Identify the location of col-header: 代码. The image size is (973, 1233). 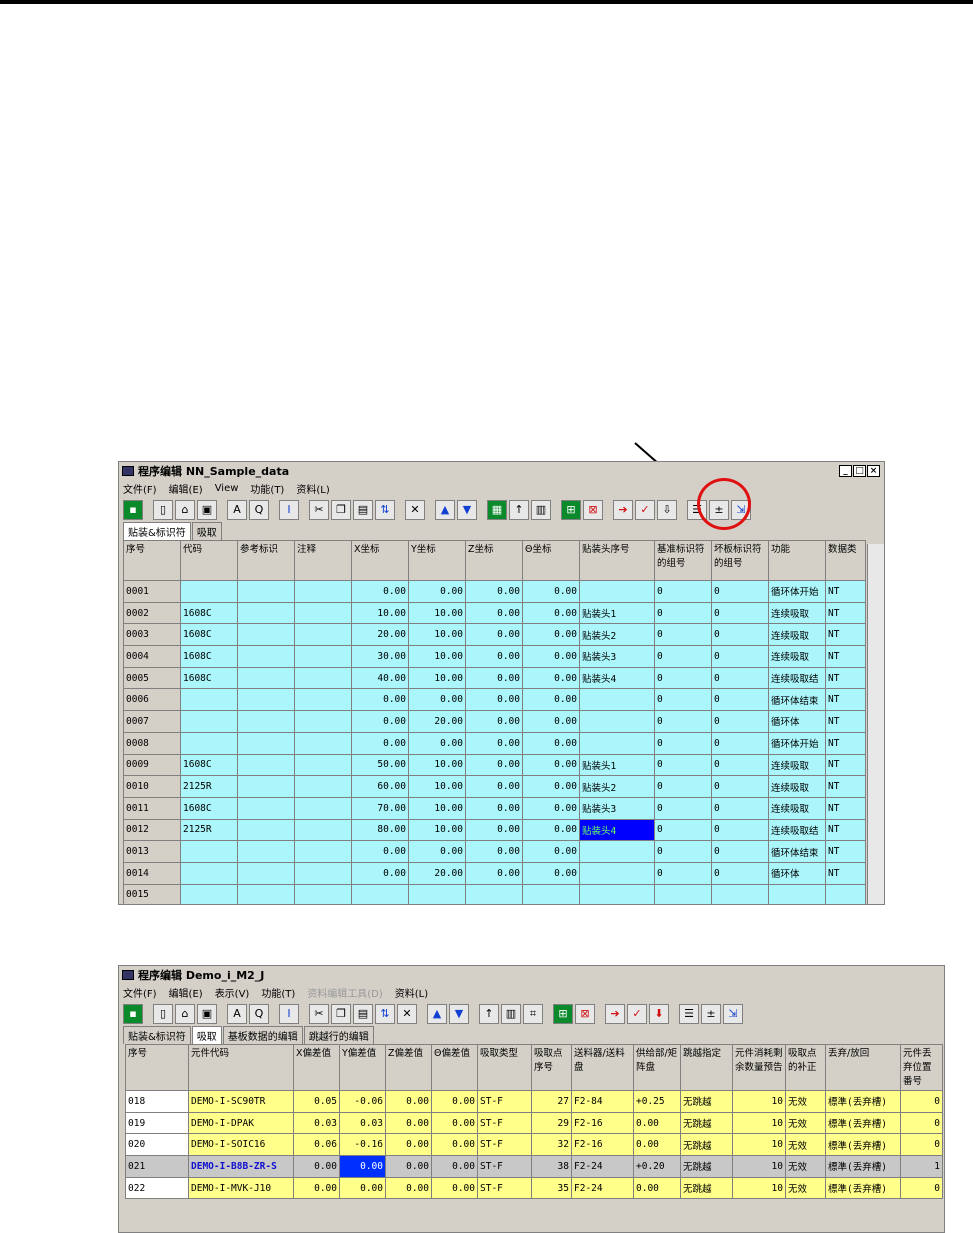
(209, 560).